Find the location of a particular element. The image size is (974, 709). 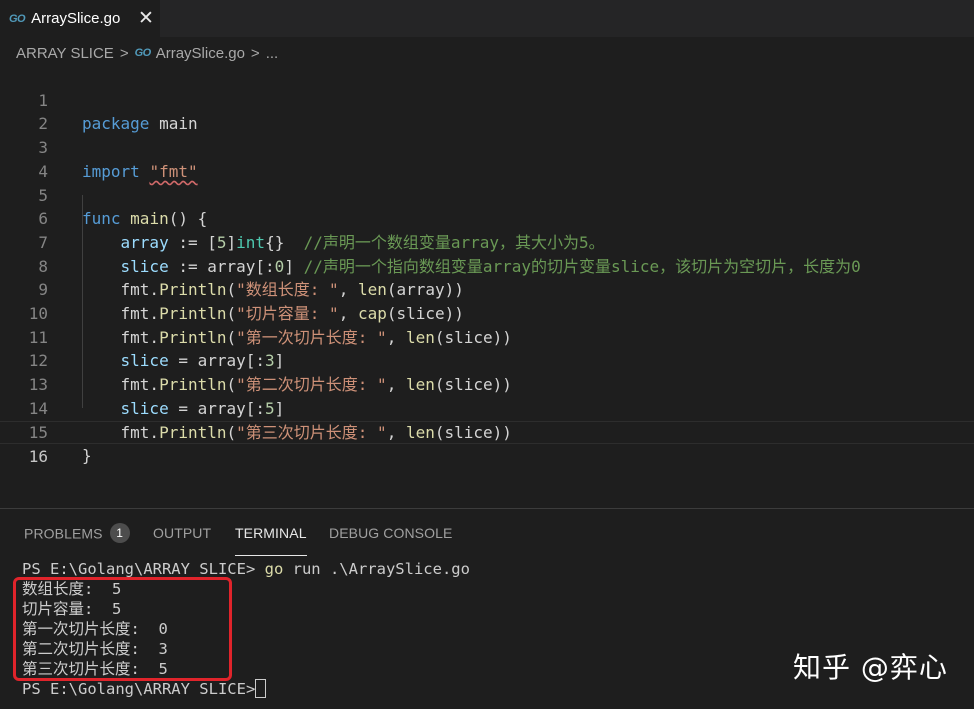

code-text: } is located at coordinates (87, 456).